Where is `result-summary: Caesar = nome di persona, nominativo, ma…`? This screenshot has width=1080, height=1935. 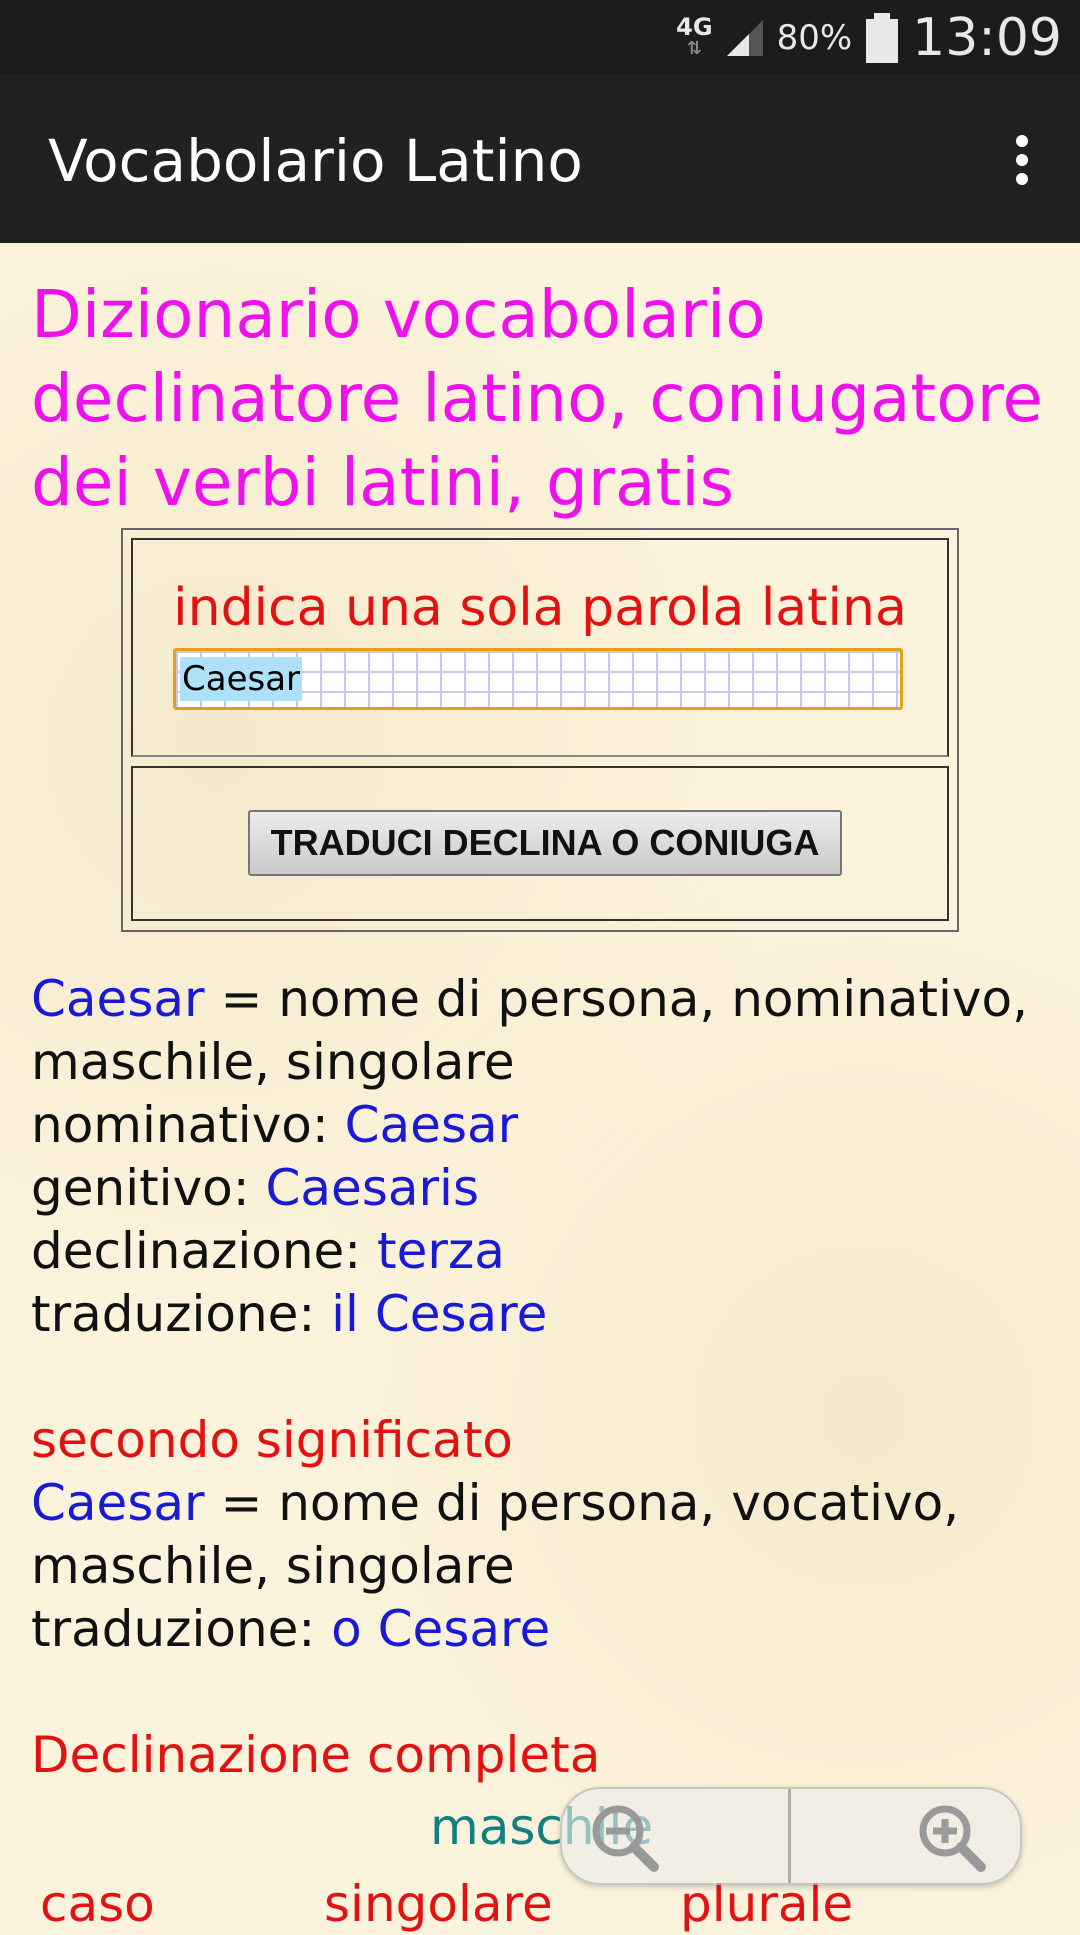 result-summary: Caesar = nome di persona, nominativo, ma… is located at coordinates (541, 1031).